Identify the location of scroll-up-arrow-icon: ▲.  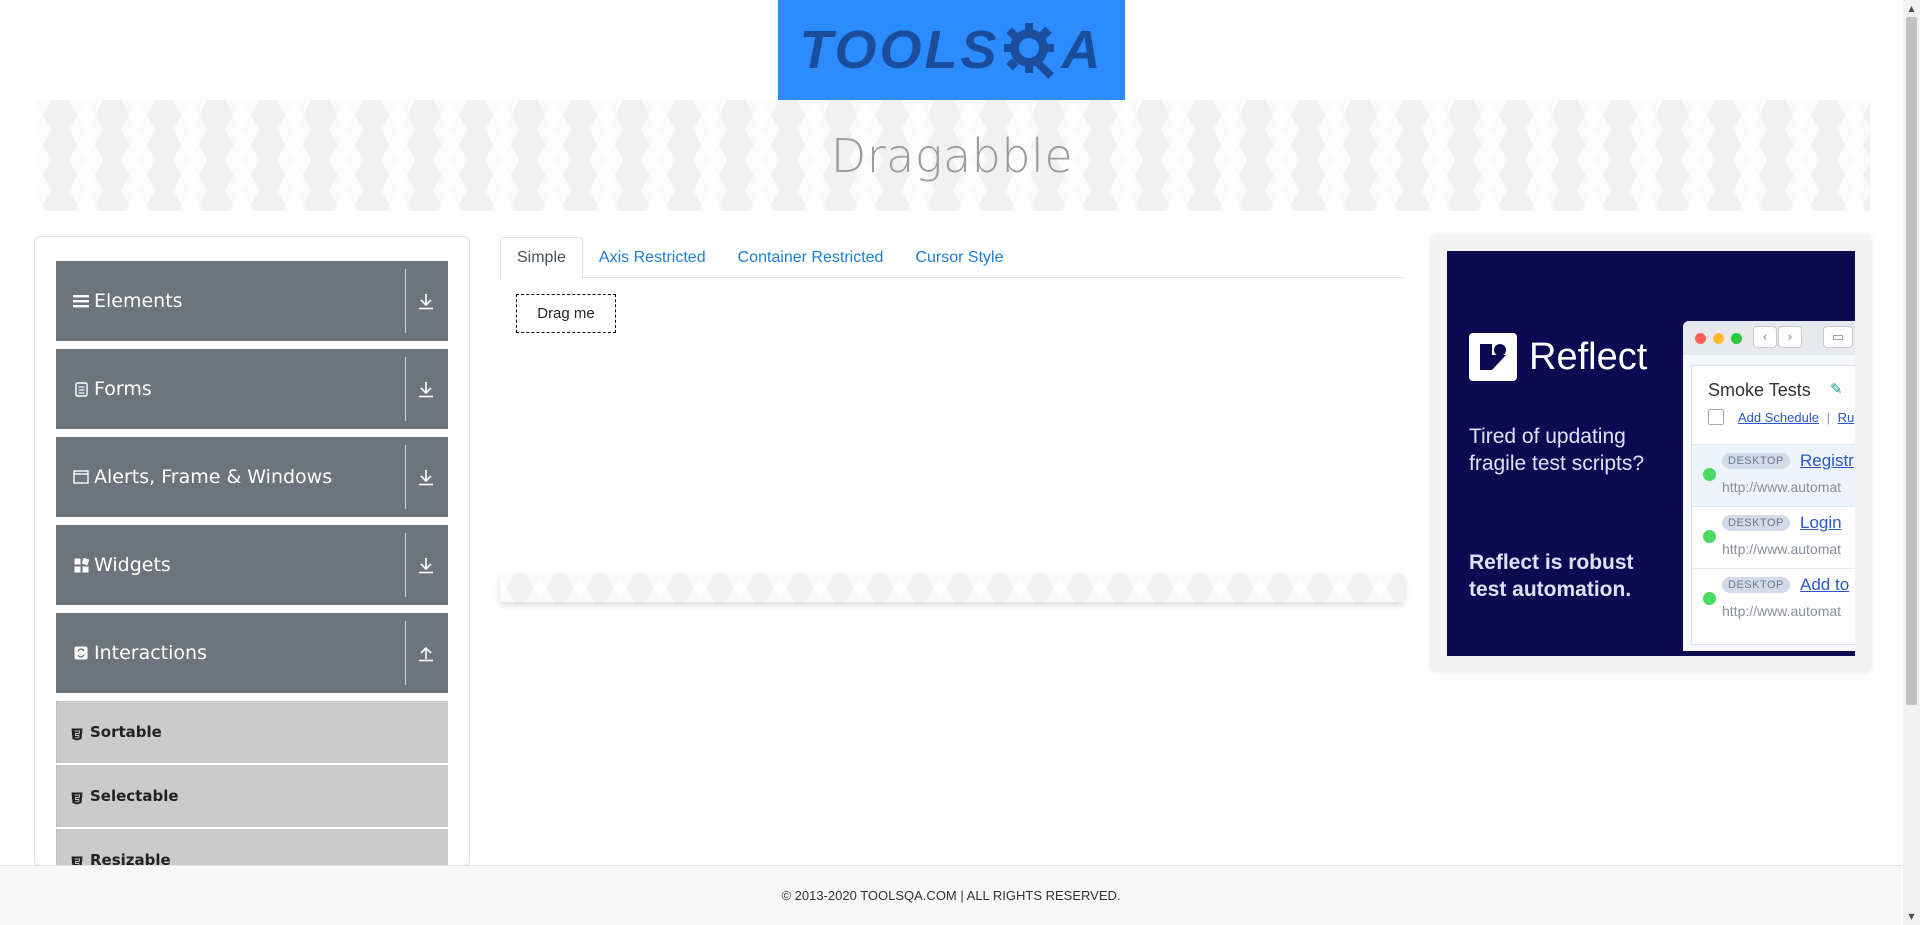
(1911, 8).